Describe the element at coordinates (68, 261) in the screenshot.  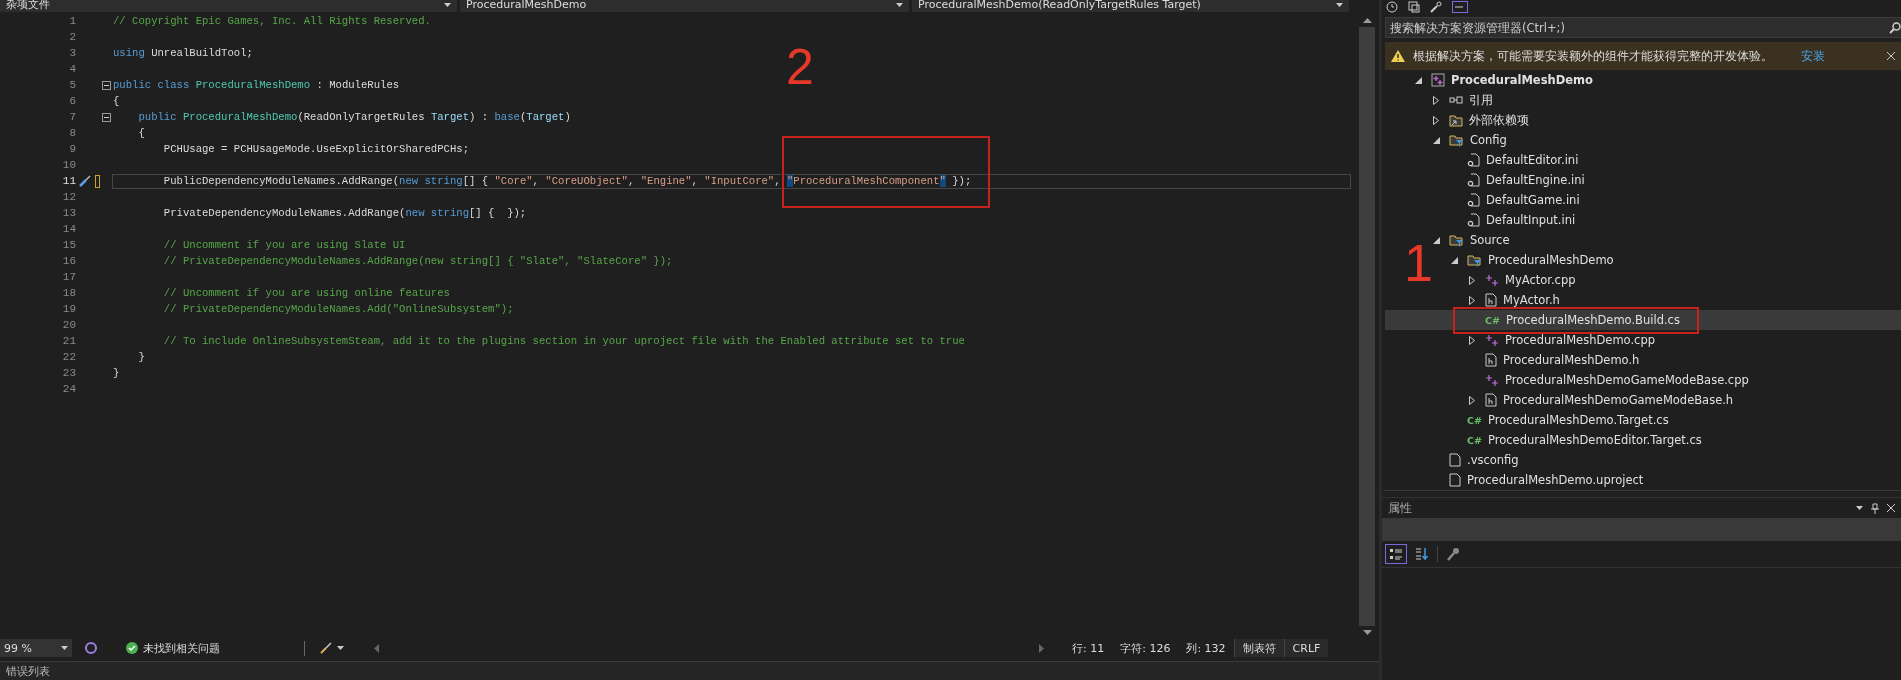
I see `line-number: 16` at that location.